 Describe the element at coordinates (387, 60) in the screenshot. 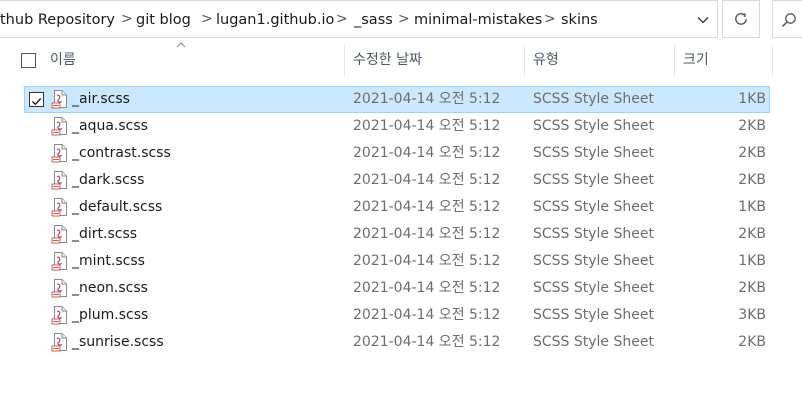

I see `column-header-date-modified: 수정한 날짜` at that location.